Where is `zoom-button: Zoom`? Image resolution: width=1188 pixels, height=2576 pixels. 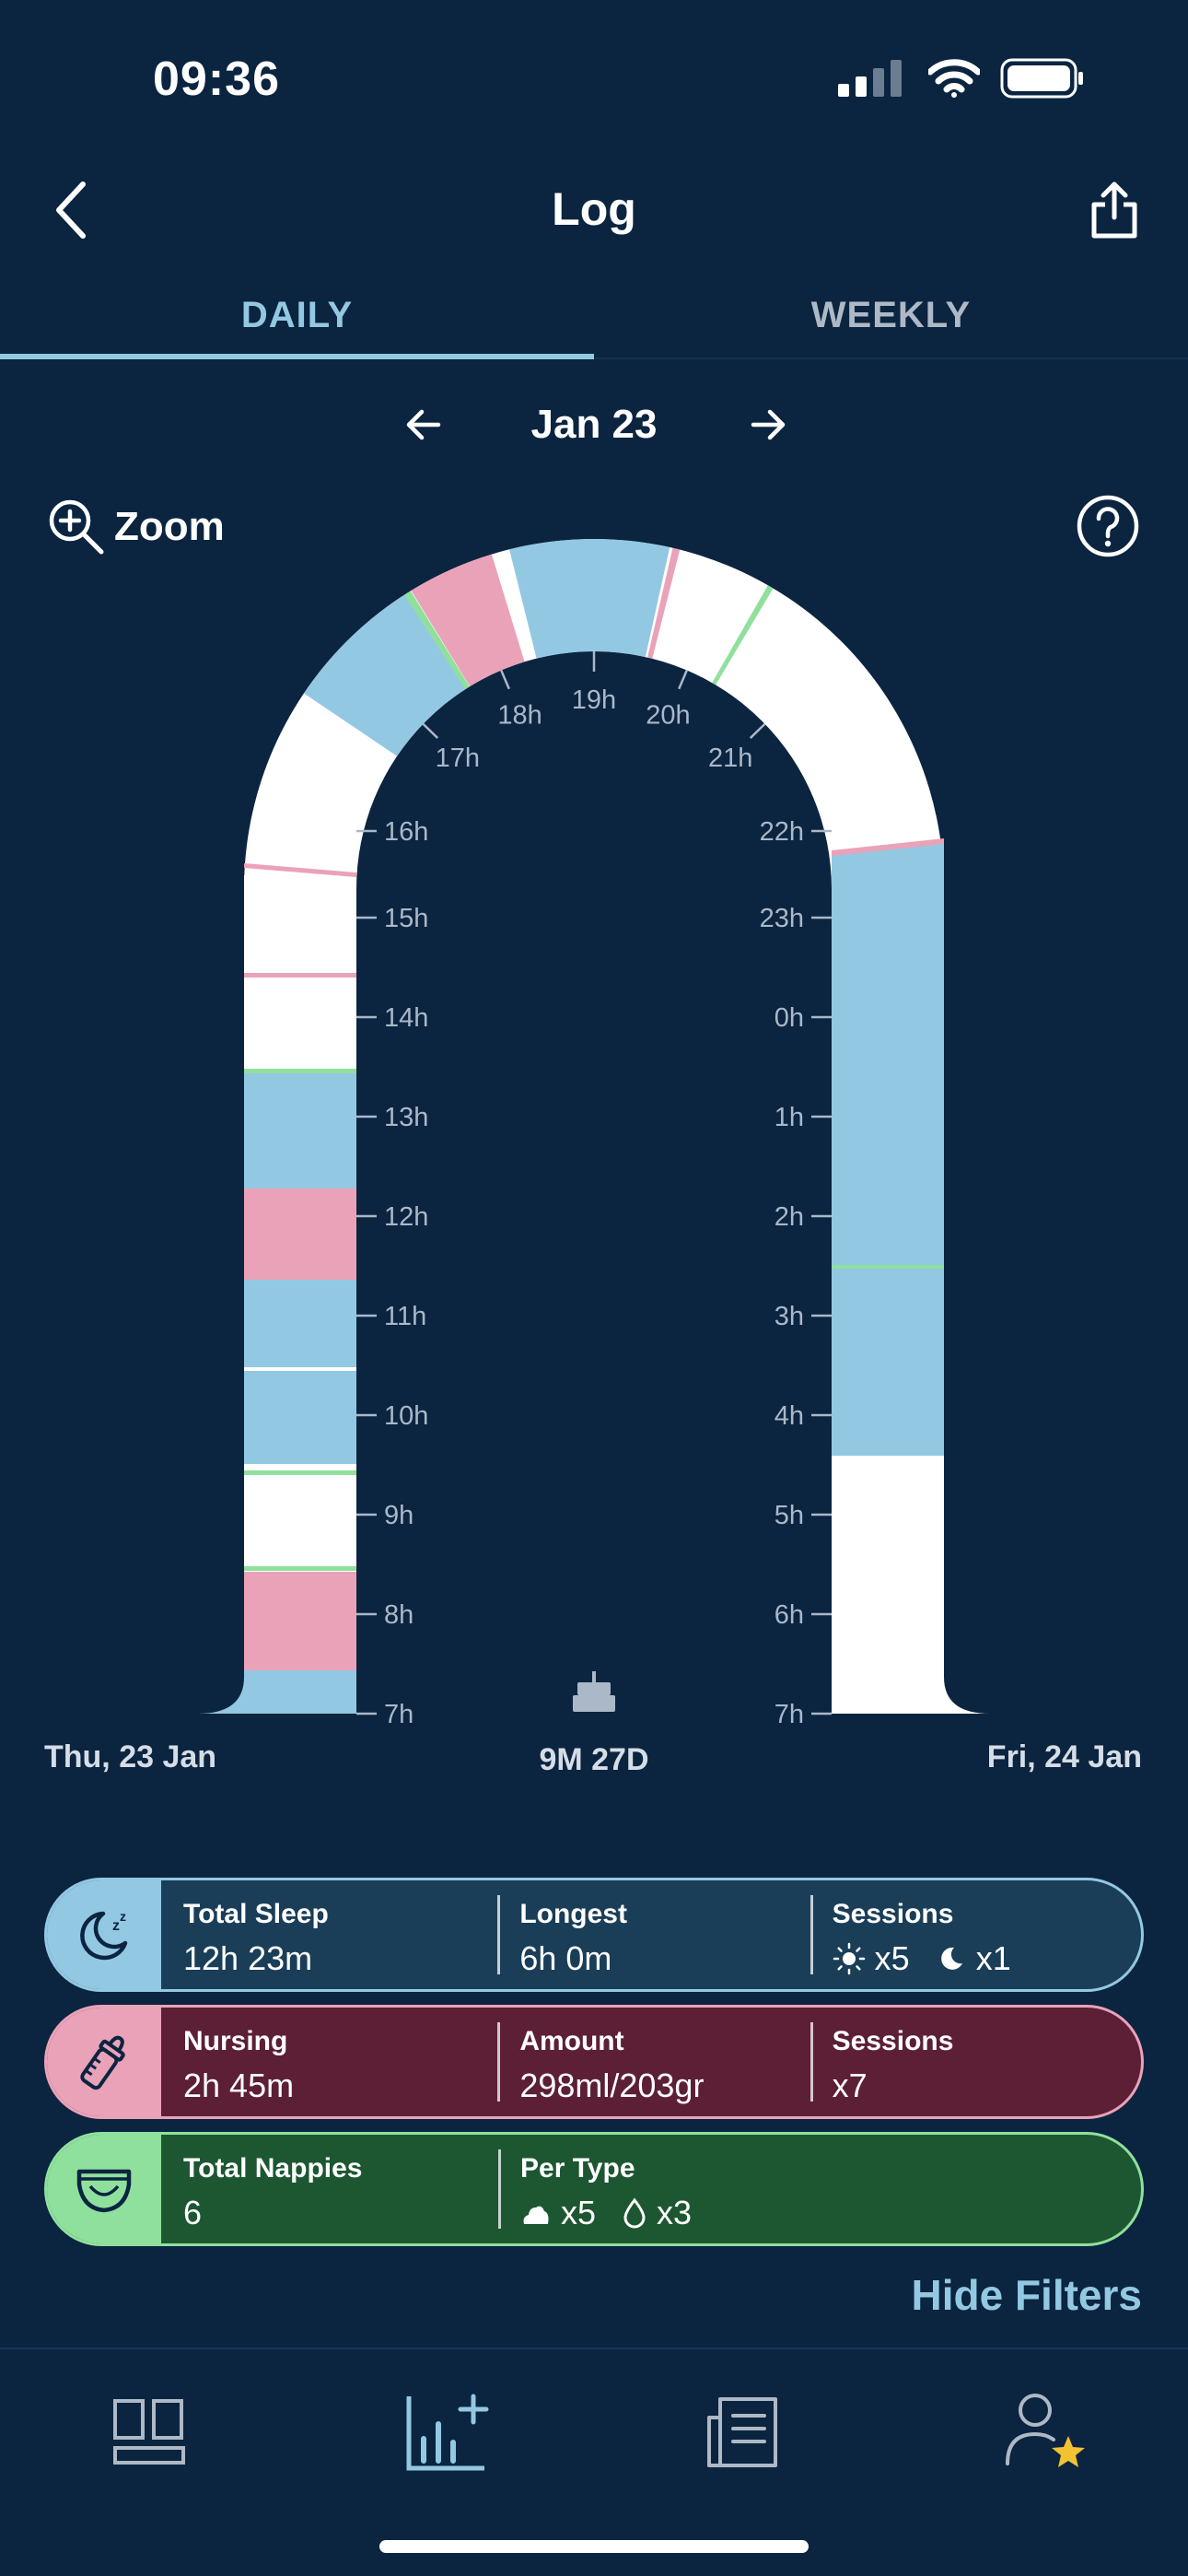
zoom-button: Zoom is located at coordinates (135, 527).